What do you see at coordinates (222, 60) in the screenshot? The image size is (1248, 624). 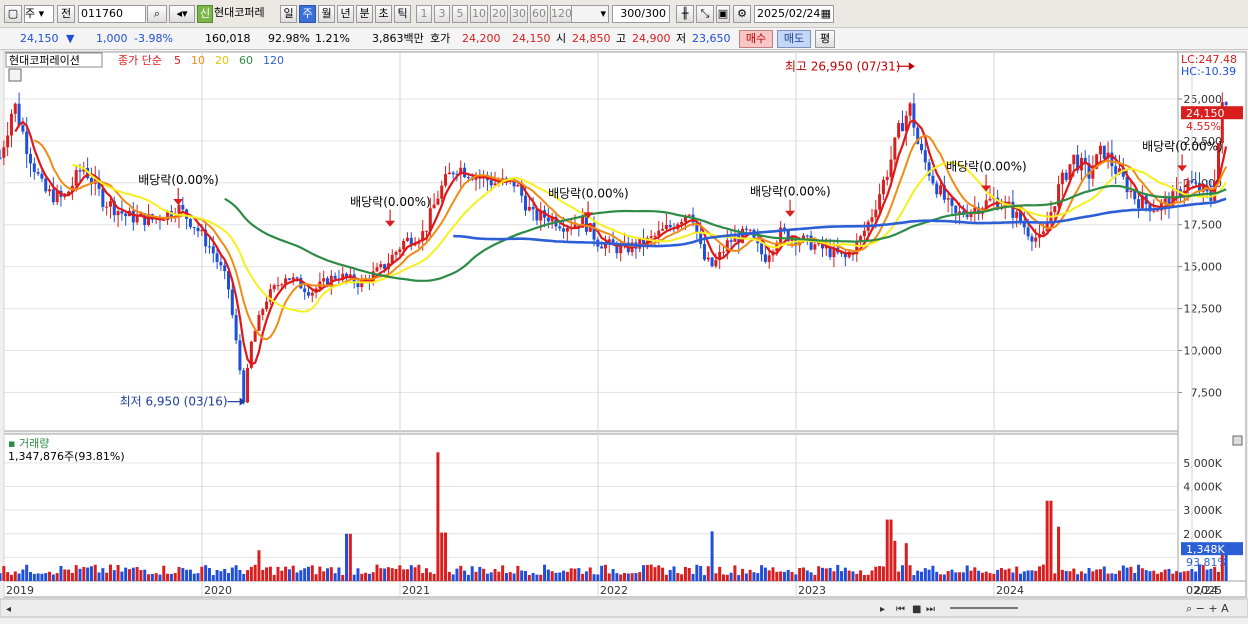 I see `ma-legend-20: 20` at bounding box center [222, 60].